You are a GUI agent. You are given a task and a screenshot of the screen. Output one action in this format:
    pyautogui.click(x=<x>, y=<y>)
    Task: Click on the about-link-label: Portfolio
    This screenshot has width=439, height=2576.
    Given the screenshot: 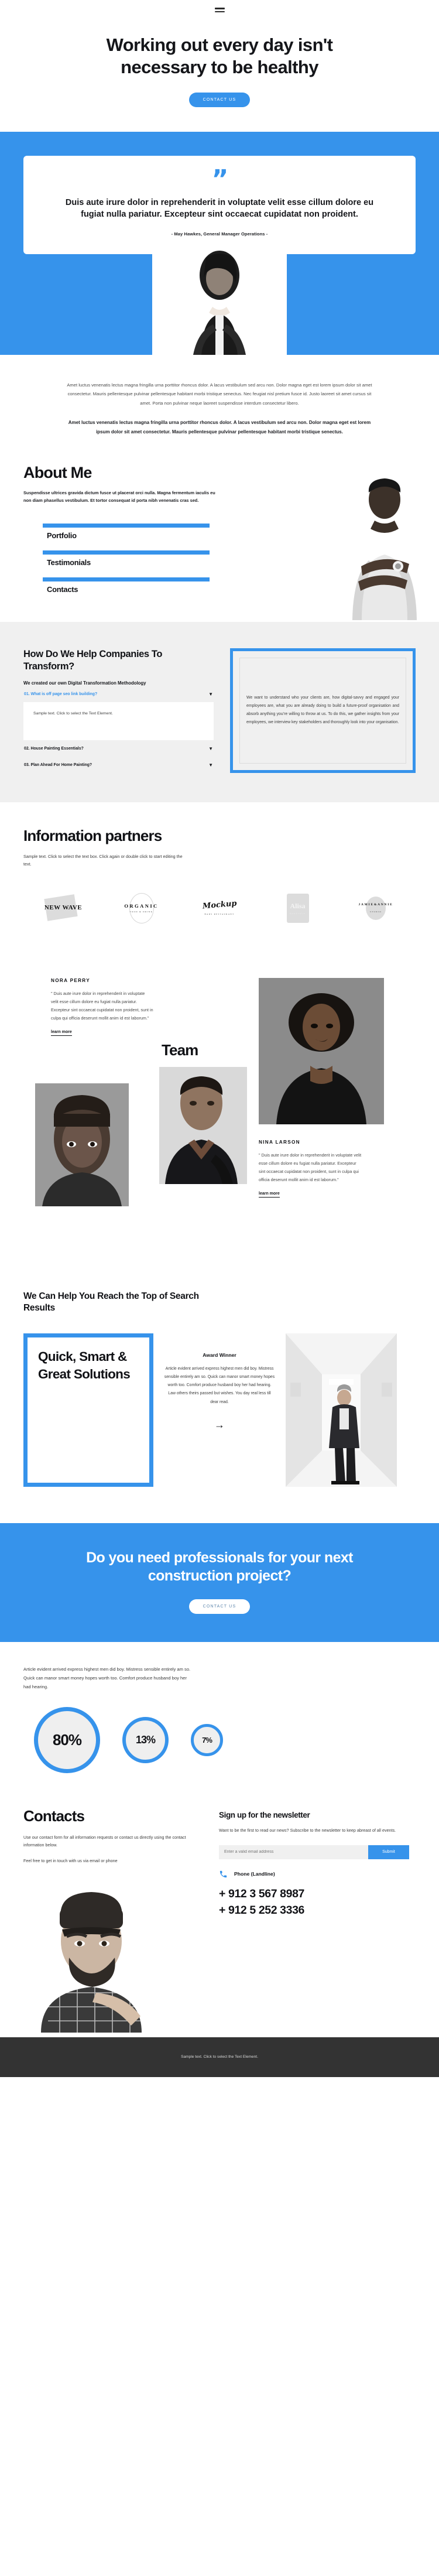 What is the action you would take?
    pyautogui.click(x=62, y=535)
    